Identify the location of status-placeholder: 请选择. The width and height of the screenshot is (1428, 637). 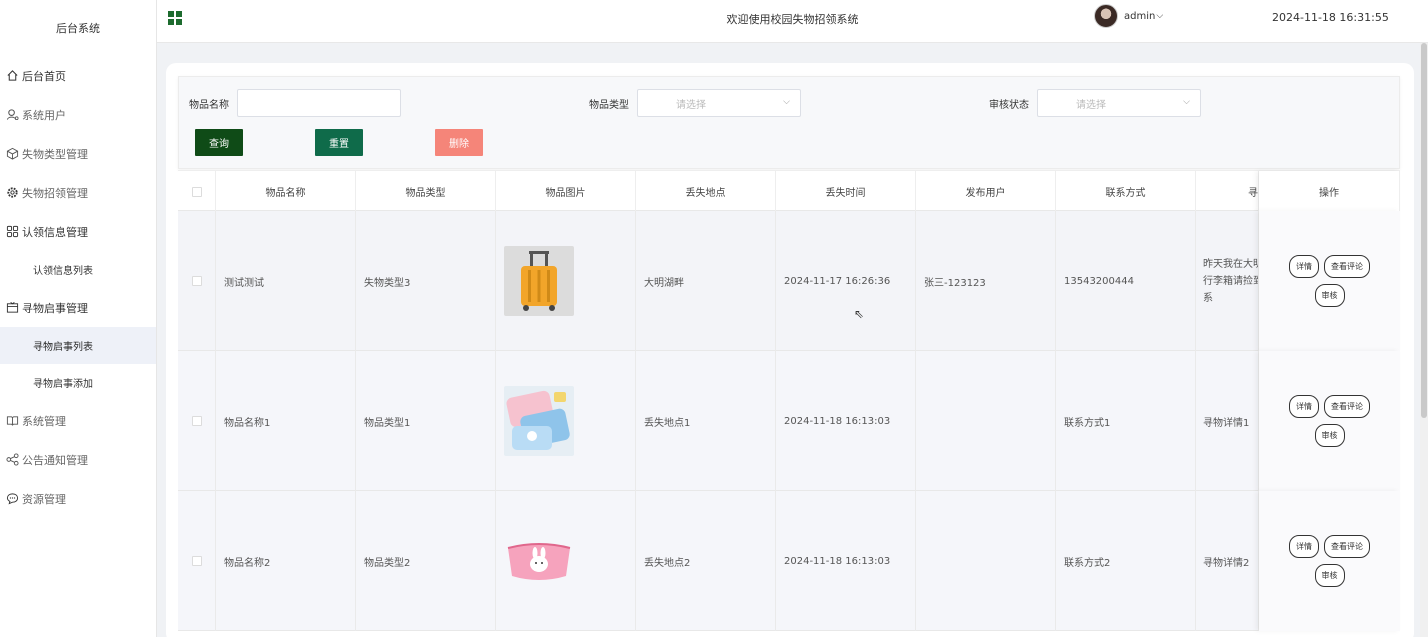
(1091, 105).